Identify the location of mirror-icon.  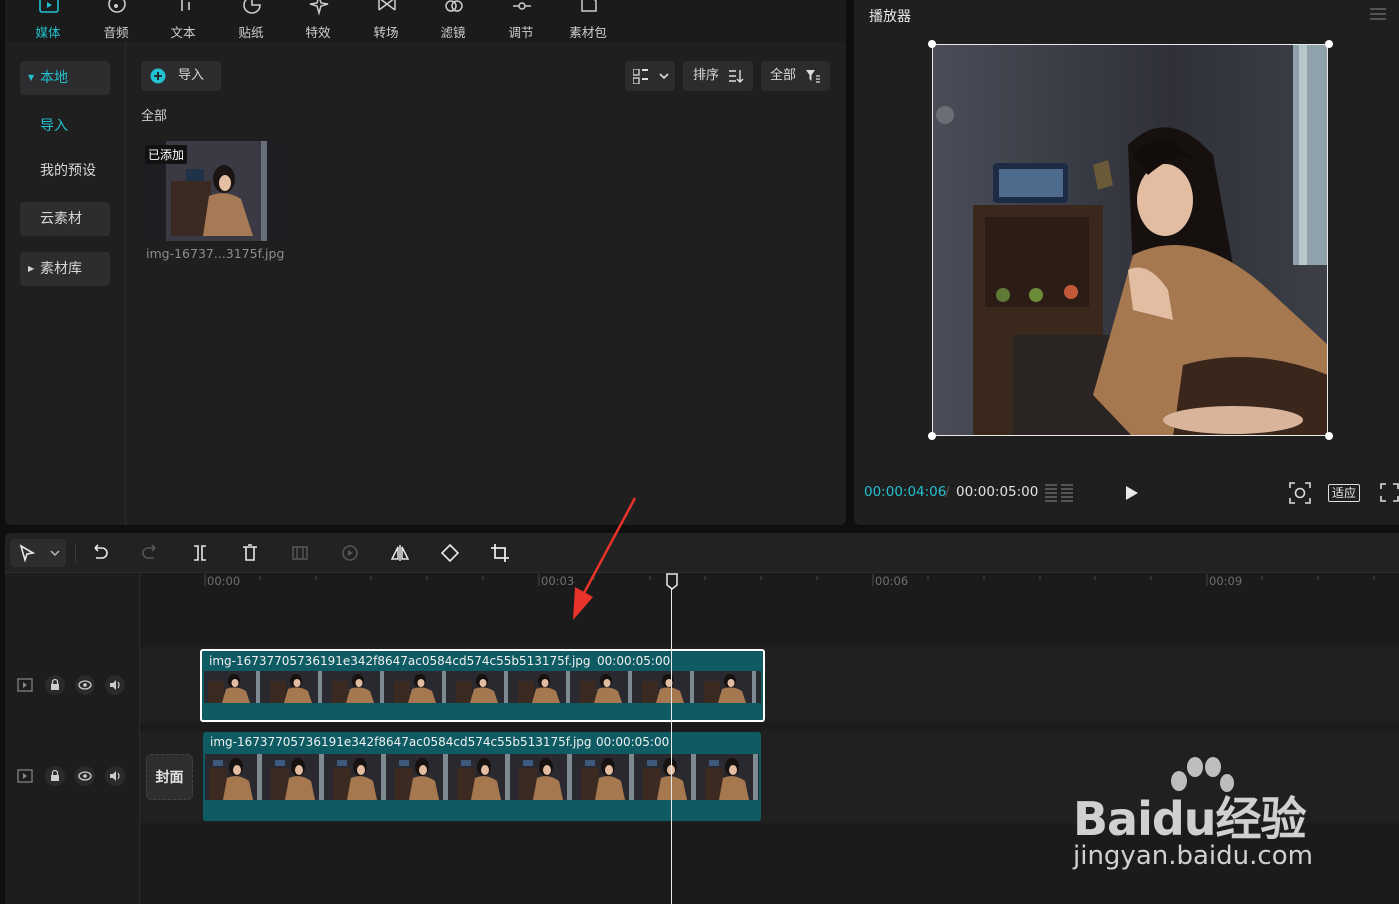
(400, 553).